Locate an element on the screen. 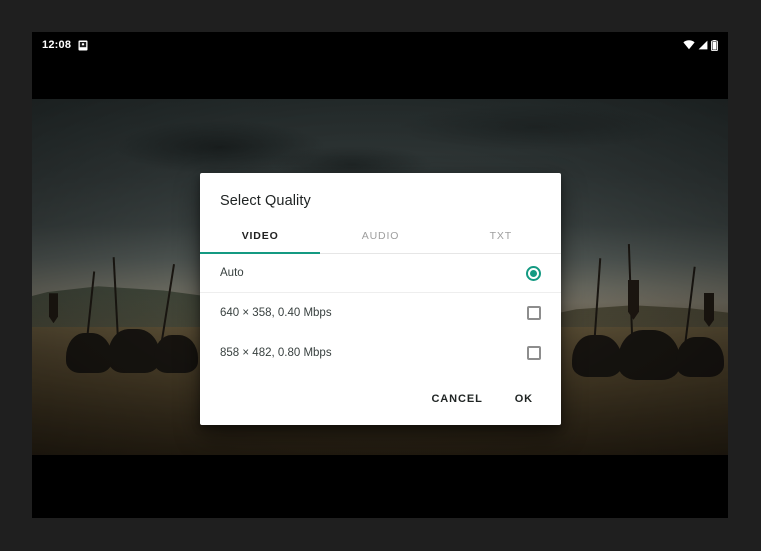 This screenshot has width=761, height=551. option-label-auto: Auto is located at coordinates (232, 273).